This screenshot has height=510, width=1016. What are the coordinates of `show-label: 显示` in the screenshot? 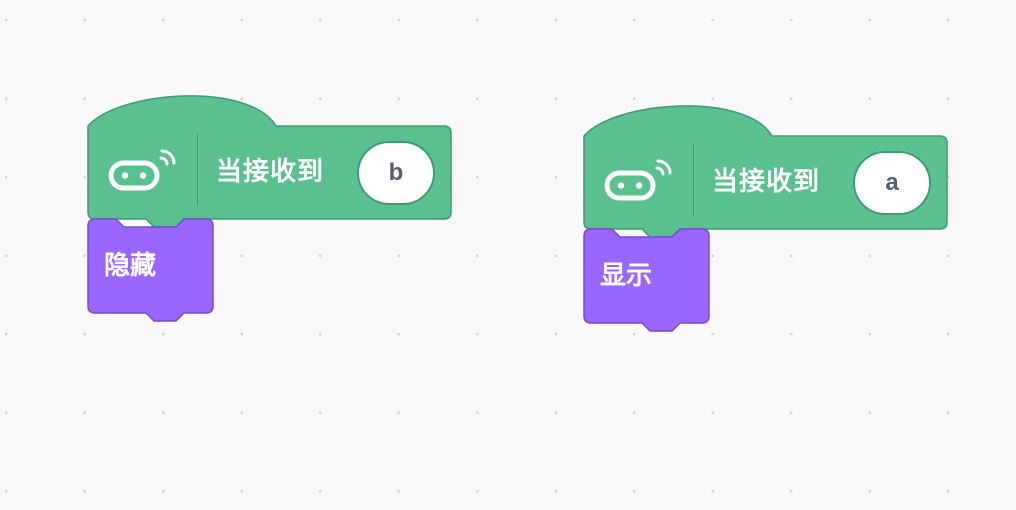 It's located at (626, 276).